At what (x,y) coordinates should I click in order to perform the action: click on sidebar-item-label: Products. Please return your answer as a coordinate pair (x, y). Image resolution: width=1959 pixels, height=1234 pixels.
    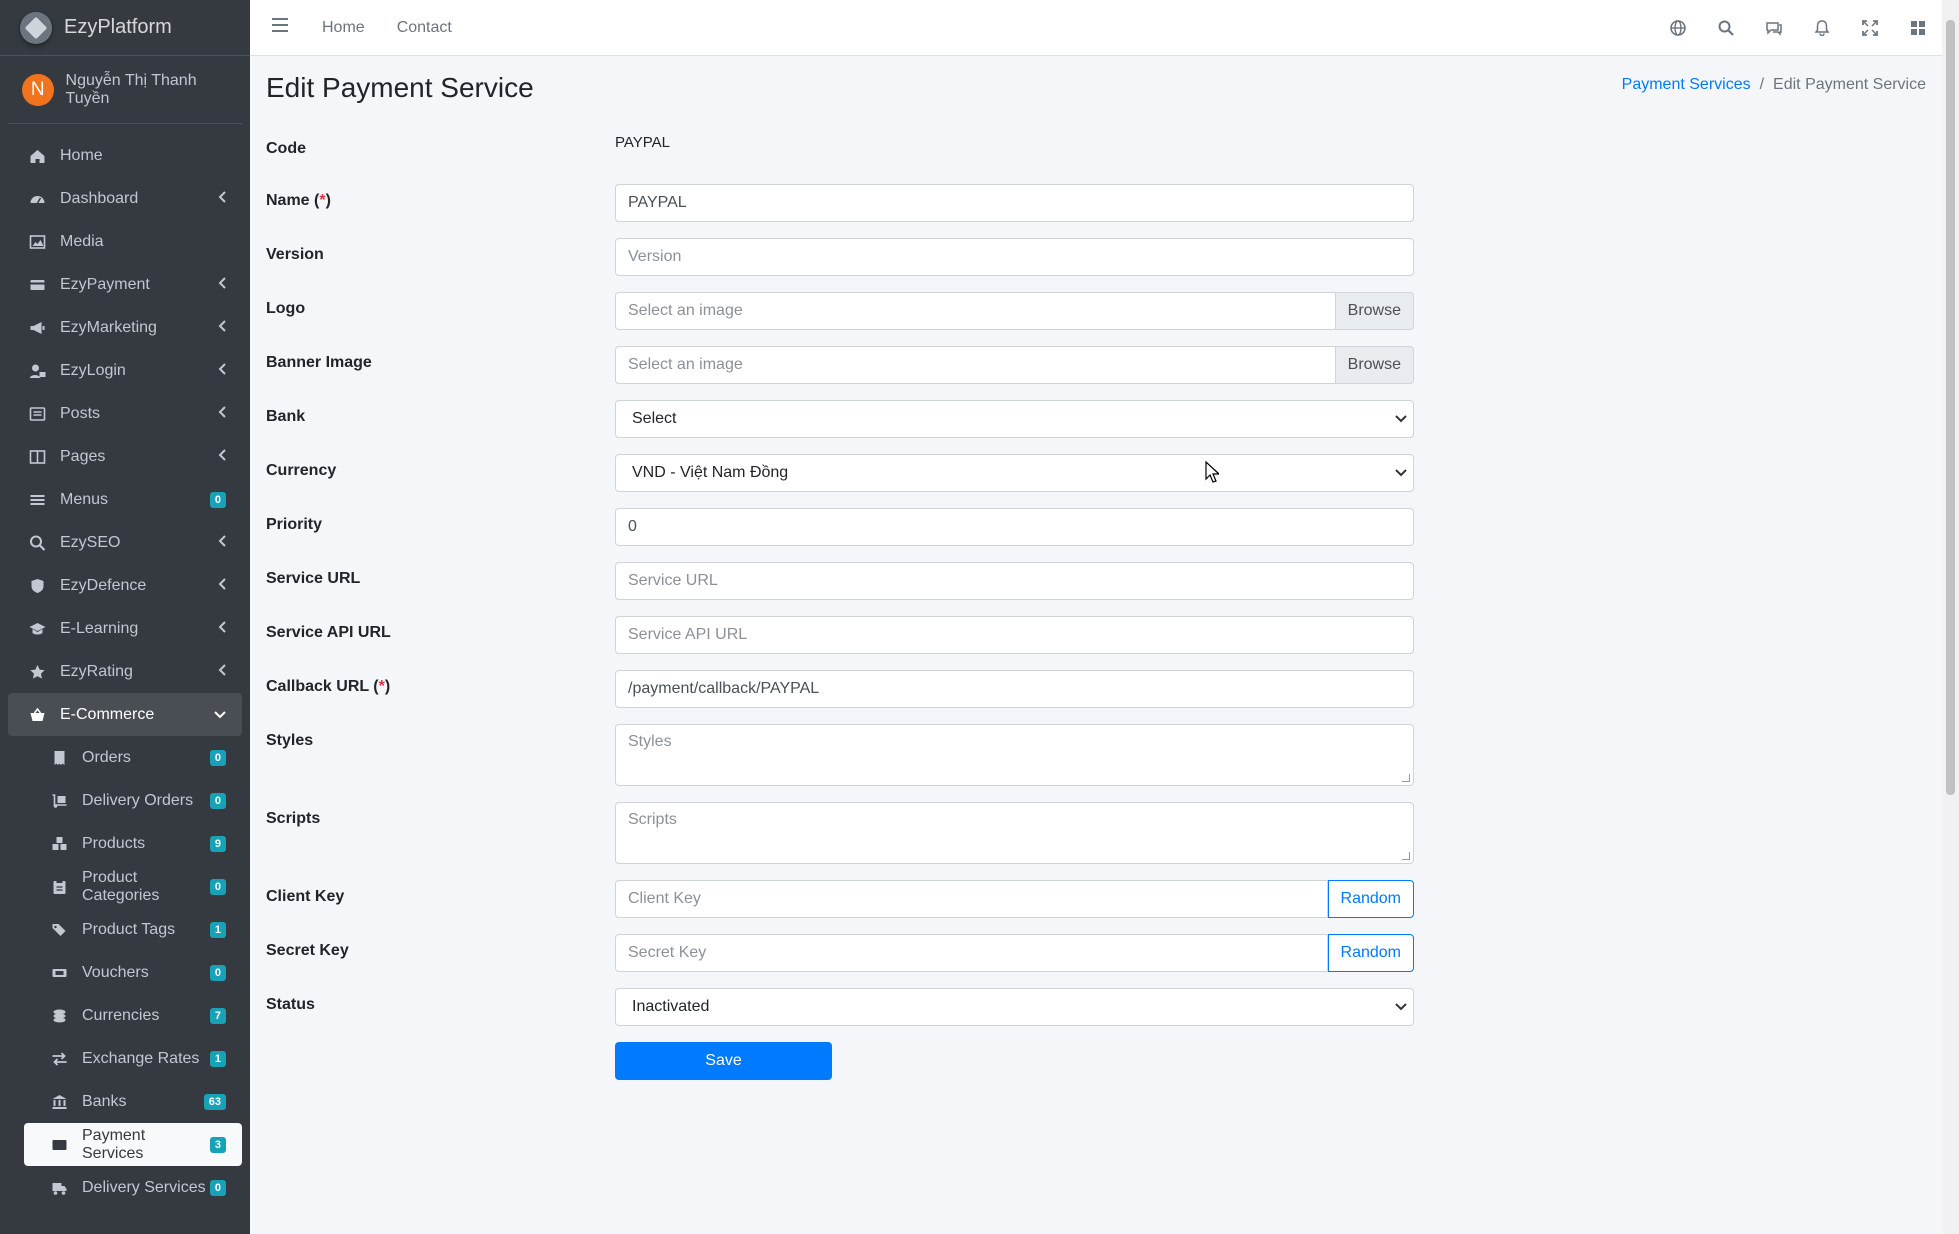
    Looking at the image, I should click on (114, 843).